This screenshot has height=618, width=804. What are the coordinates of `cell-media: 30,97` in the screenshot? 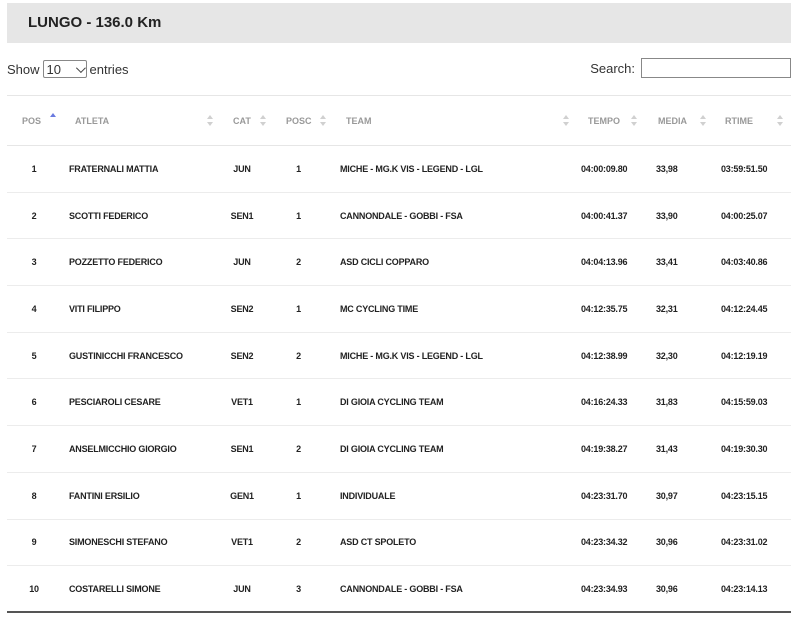 It's located at (676, 496).